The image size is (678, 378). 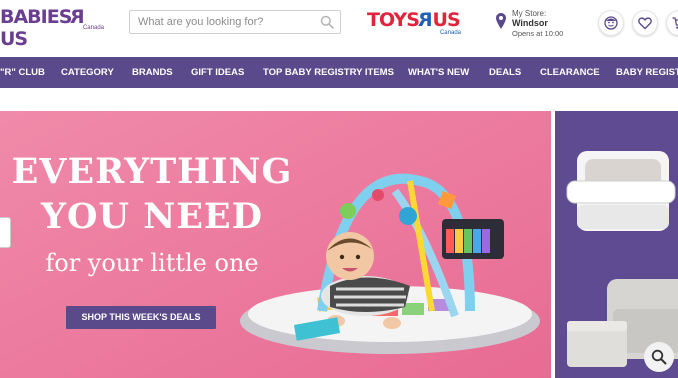 I want to click on search-icon, so click(x=327, y=22).